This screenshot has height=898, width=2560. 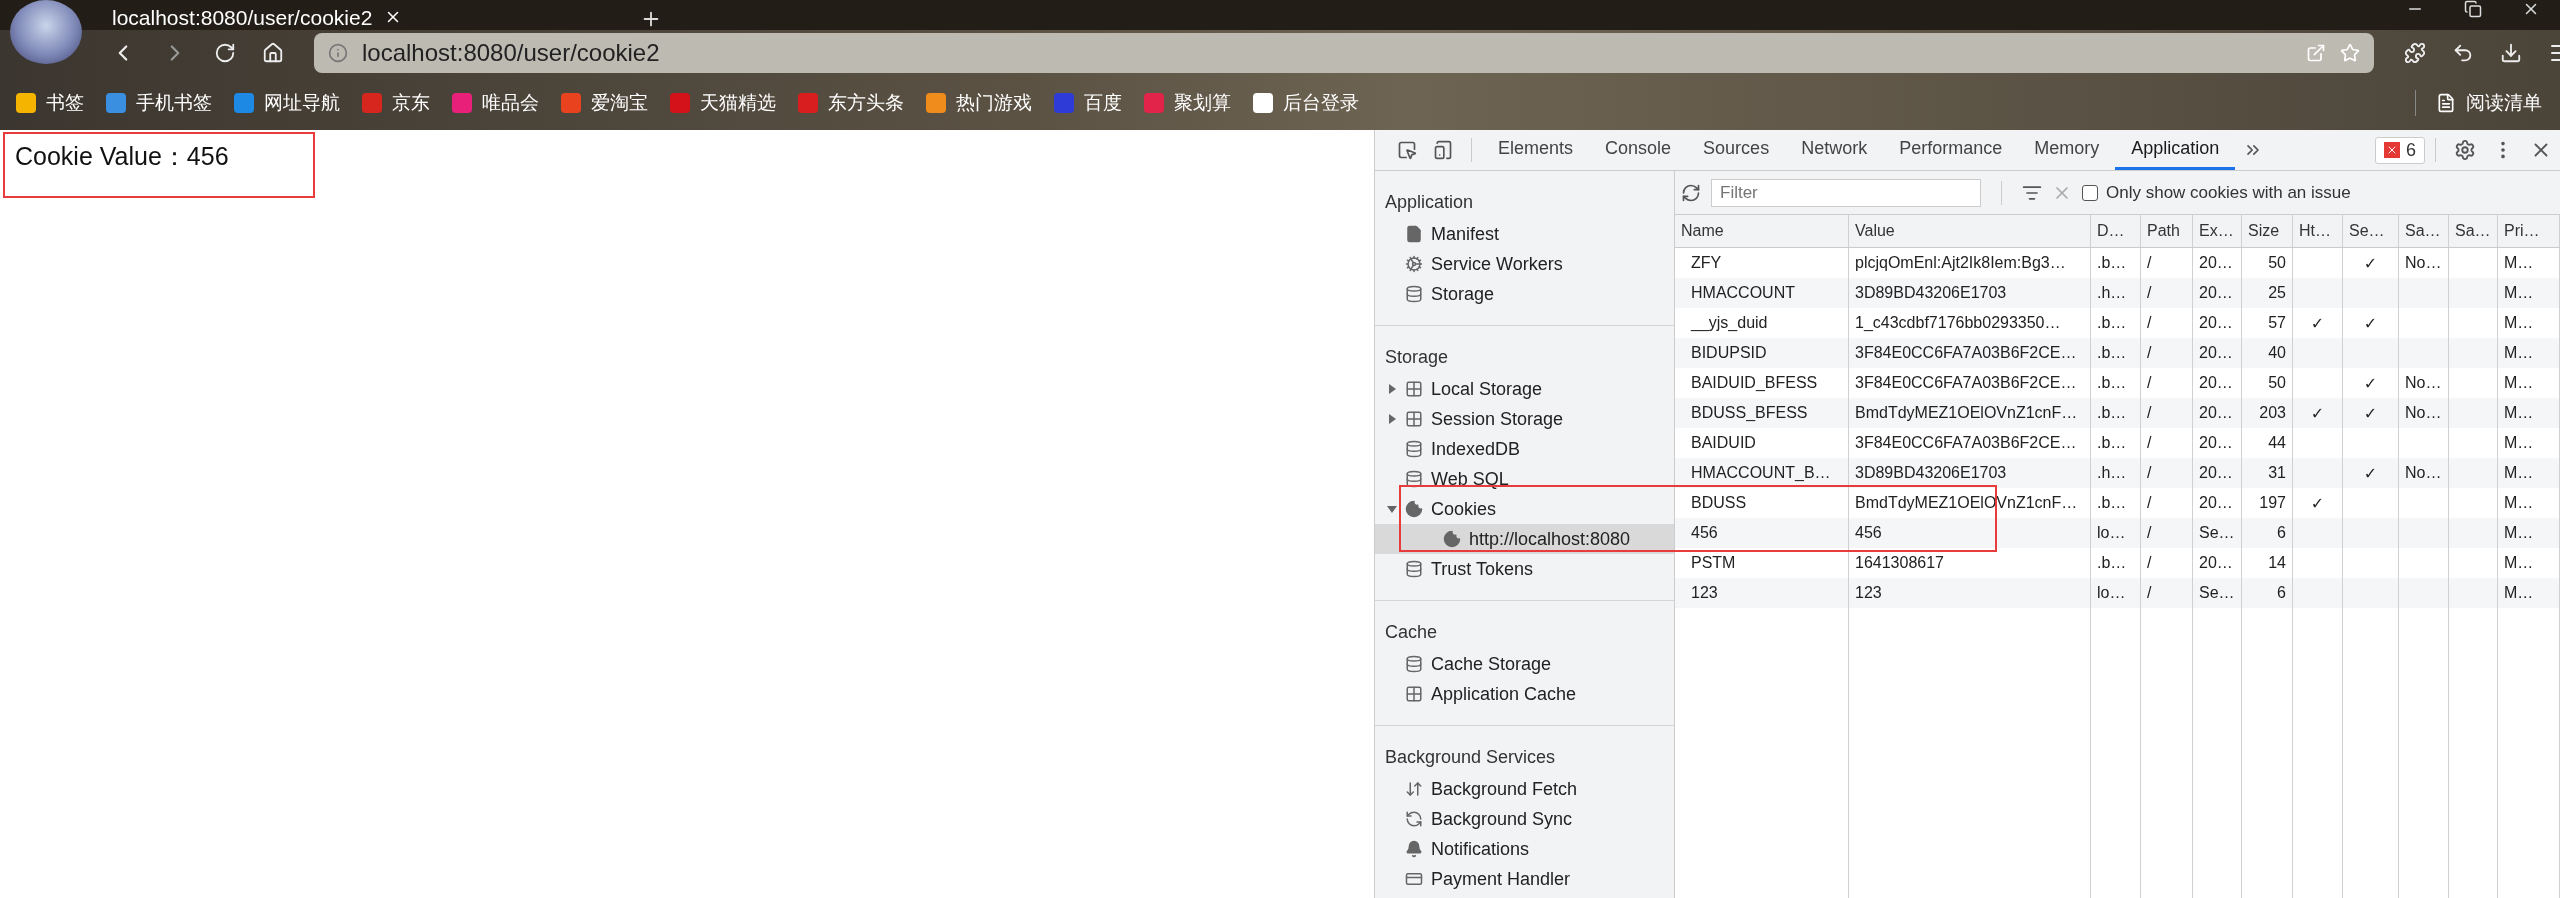 I want to click on table-cell: 123, so click(x=1868, y=593).